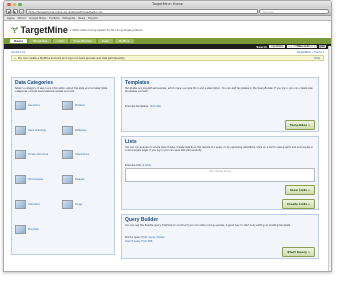  I want to click on query-builder-title: Query Builder, so click(142, 220).